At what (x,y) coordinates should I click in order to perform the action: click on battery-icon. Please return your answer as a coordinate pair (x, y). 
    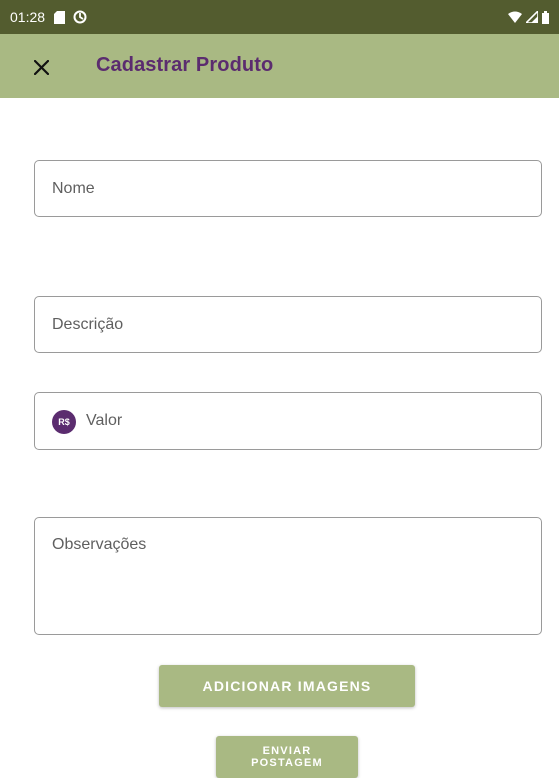
    Looking at the image, I should click on (545, 17).